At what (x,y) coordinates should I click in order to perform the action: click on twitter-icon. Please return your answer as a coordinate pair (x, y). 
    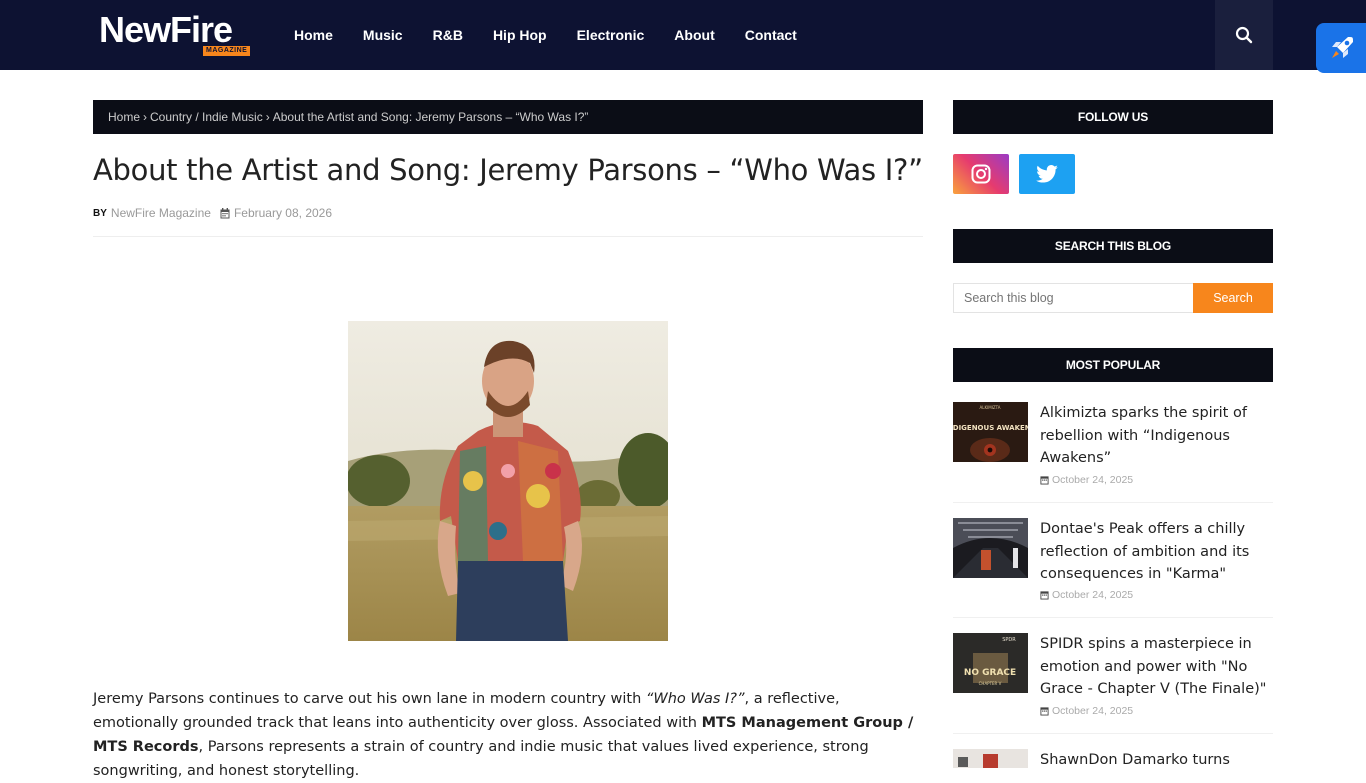
    Looking at the image, I should click on (1047, 174).